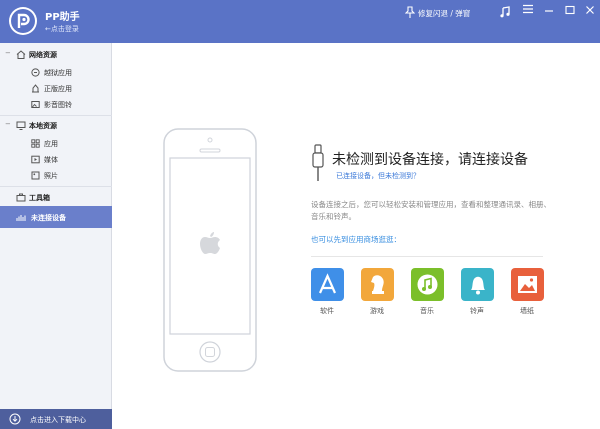 This screenshot has width=600, height=429. I want to click on sidebar-item-media-ringtones: 影音图铃, so click(56, 104).